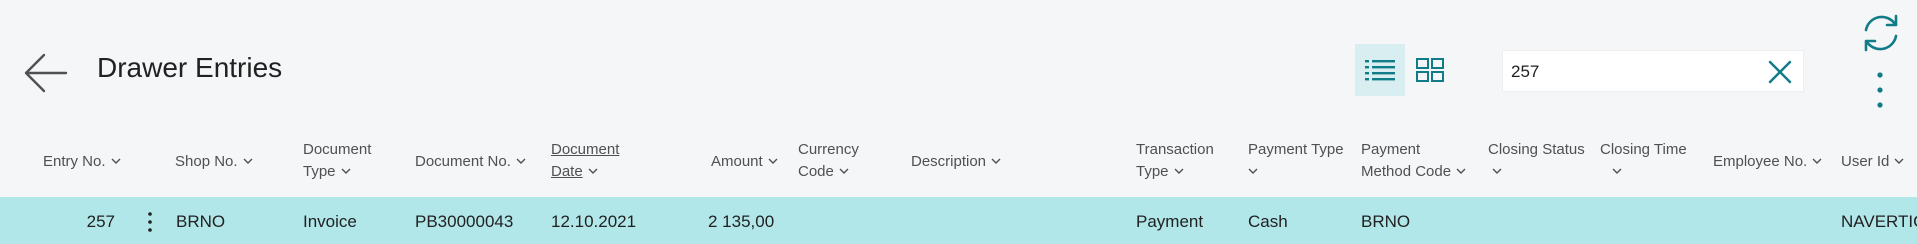 Image resolution: width=1917 pixels, height=244 pixels. I want to click on column-header-label: Payment Type, so click(1296, 149).